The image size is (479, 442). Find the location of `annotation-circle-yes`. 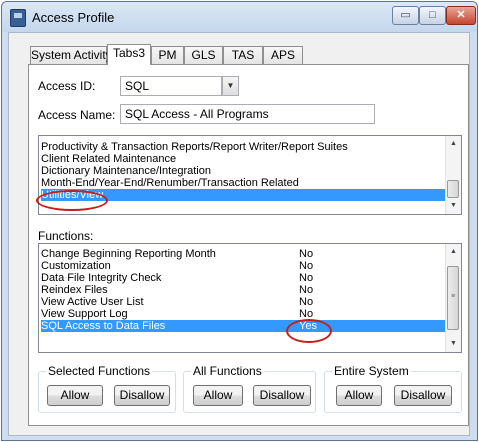

annotation-circle-yes is located at coordinates (309, 331).